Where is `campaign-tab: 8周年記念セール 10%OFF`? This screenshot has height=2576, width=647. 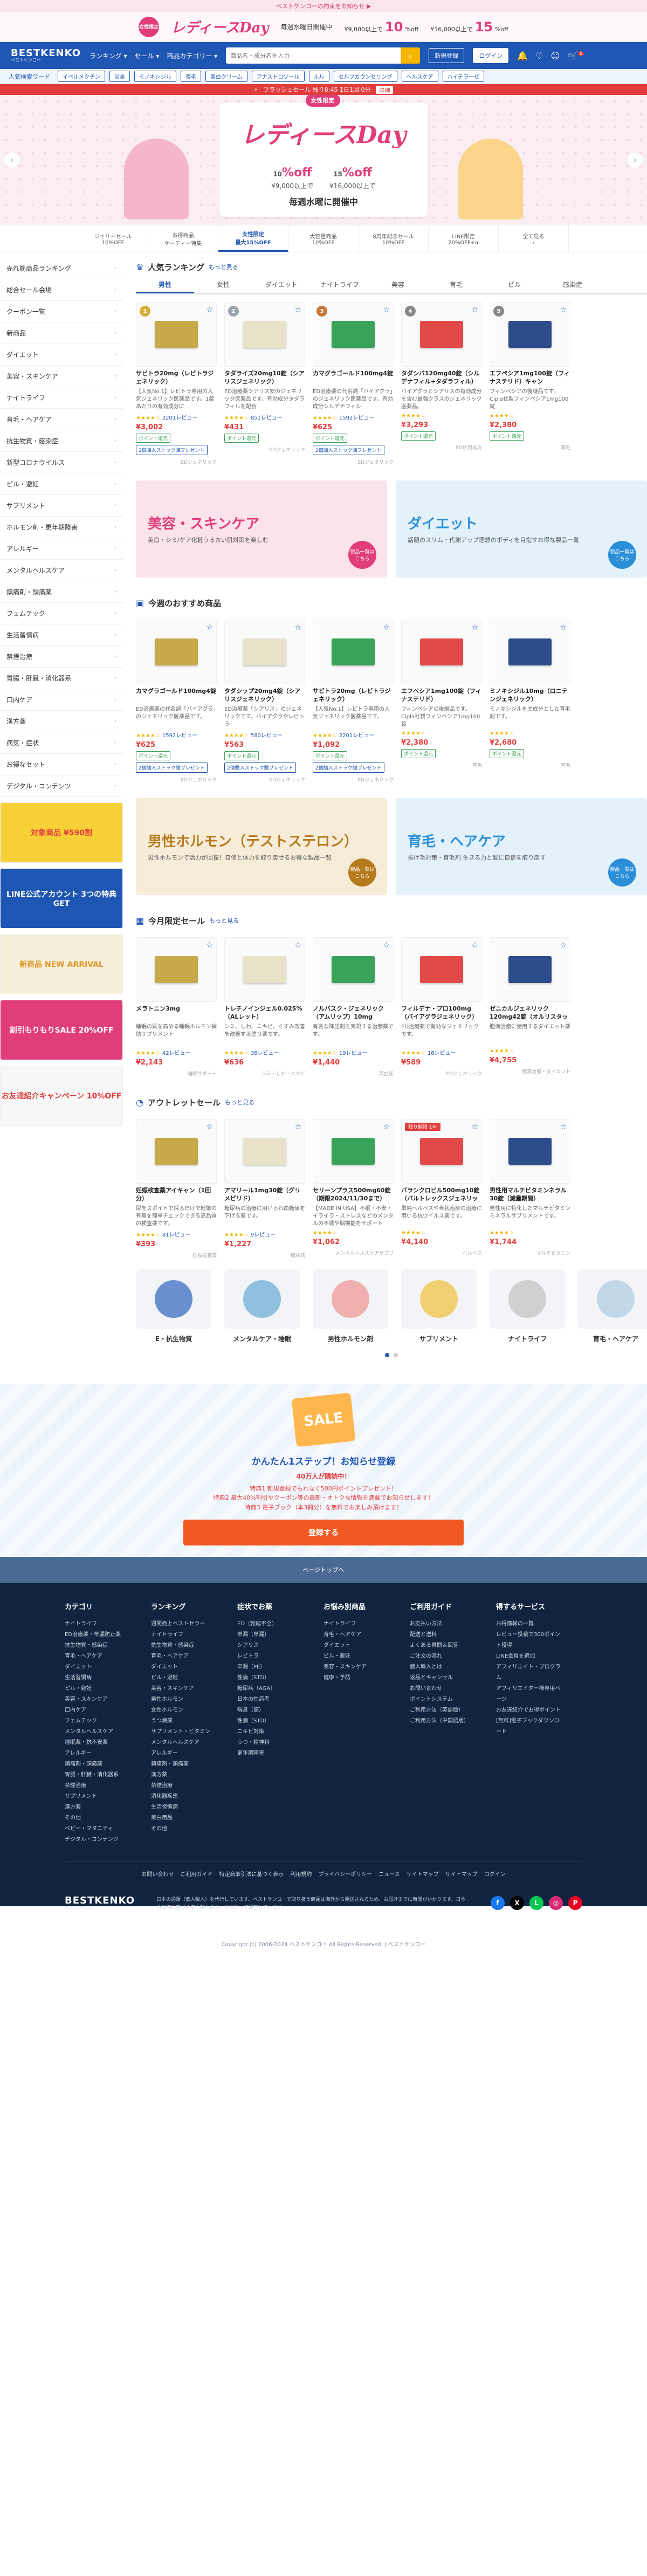
campaign-tab: 8周年記念セール 10%OFF is located at coordinates (394, 238).